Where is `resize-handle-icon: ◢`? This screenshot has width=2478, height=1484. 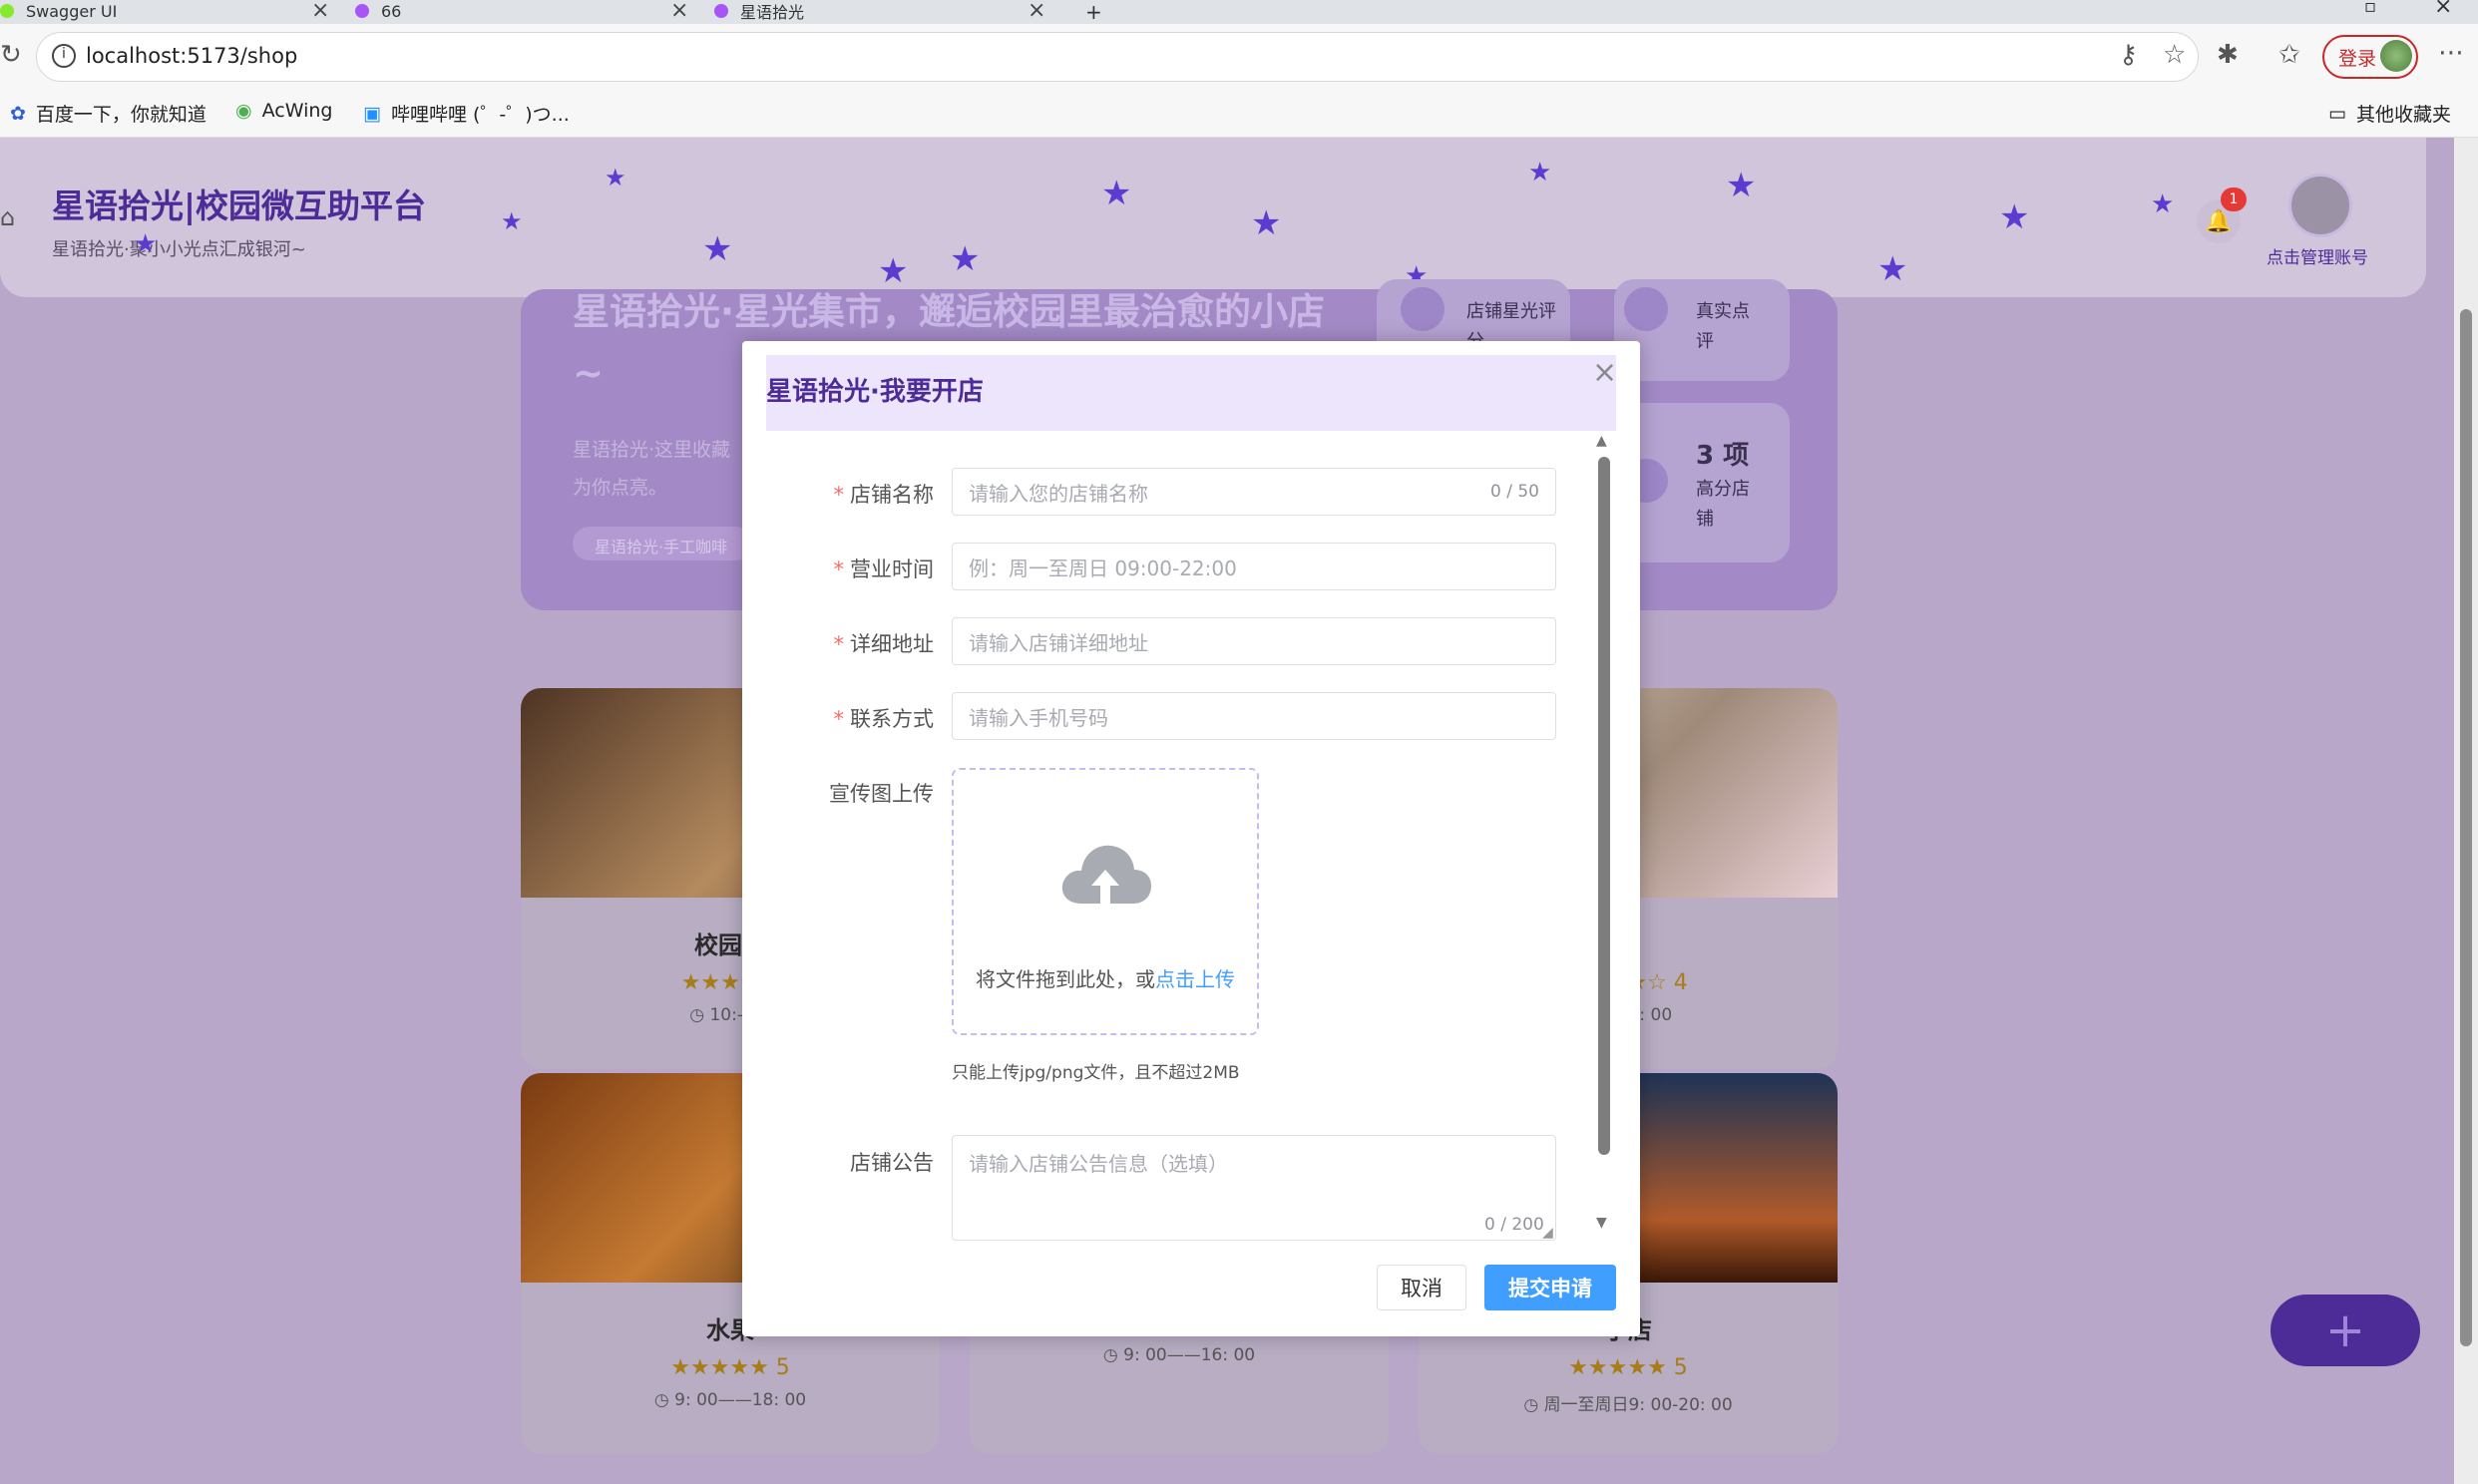 resize-handle-icon: ◢ is located at coordinates (1548, 1233).